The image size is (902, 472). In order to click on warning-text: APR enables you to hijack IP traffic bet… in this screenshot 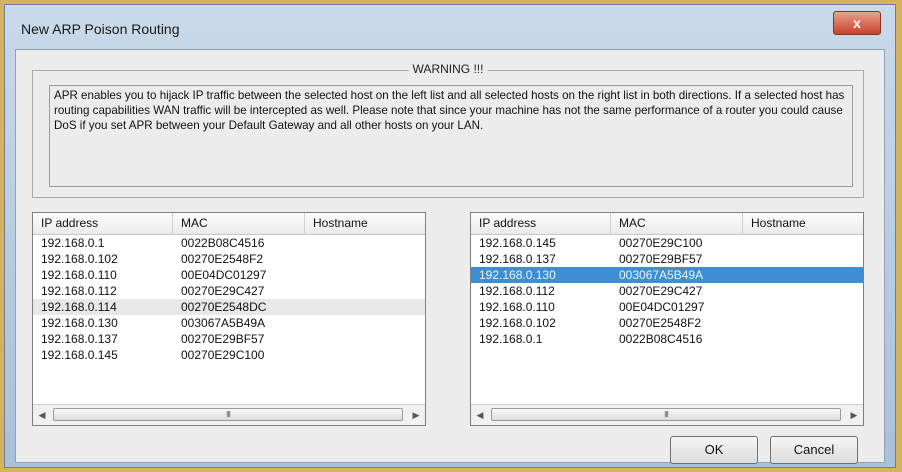, I will do `click(449, 110)`.